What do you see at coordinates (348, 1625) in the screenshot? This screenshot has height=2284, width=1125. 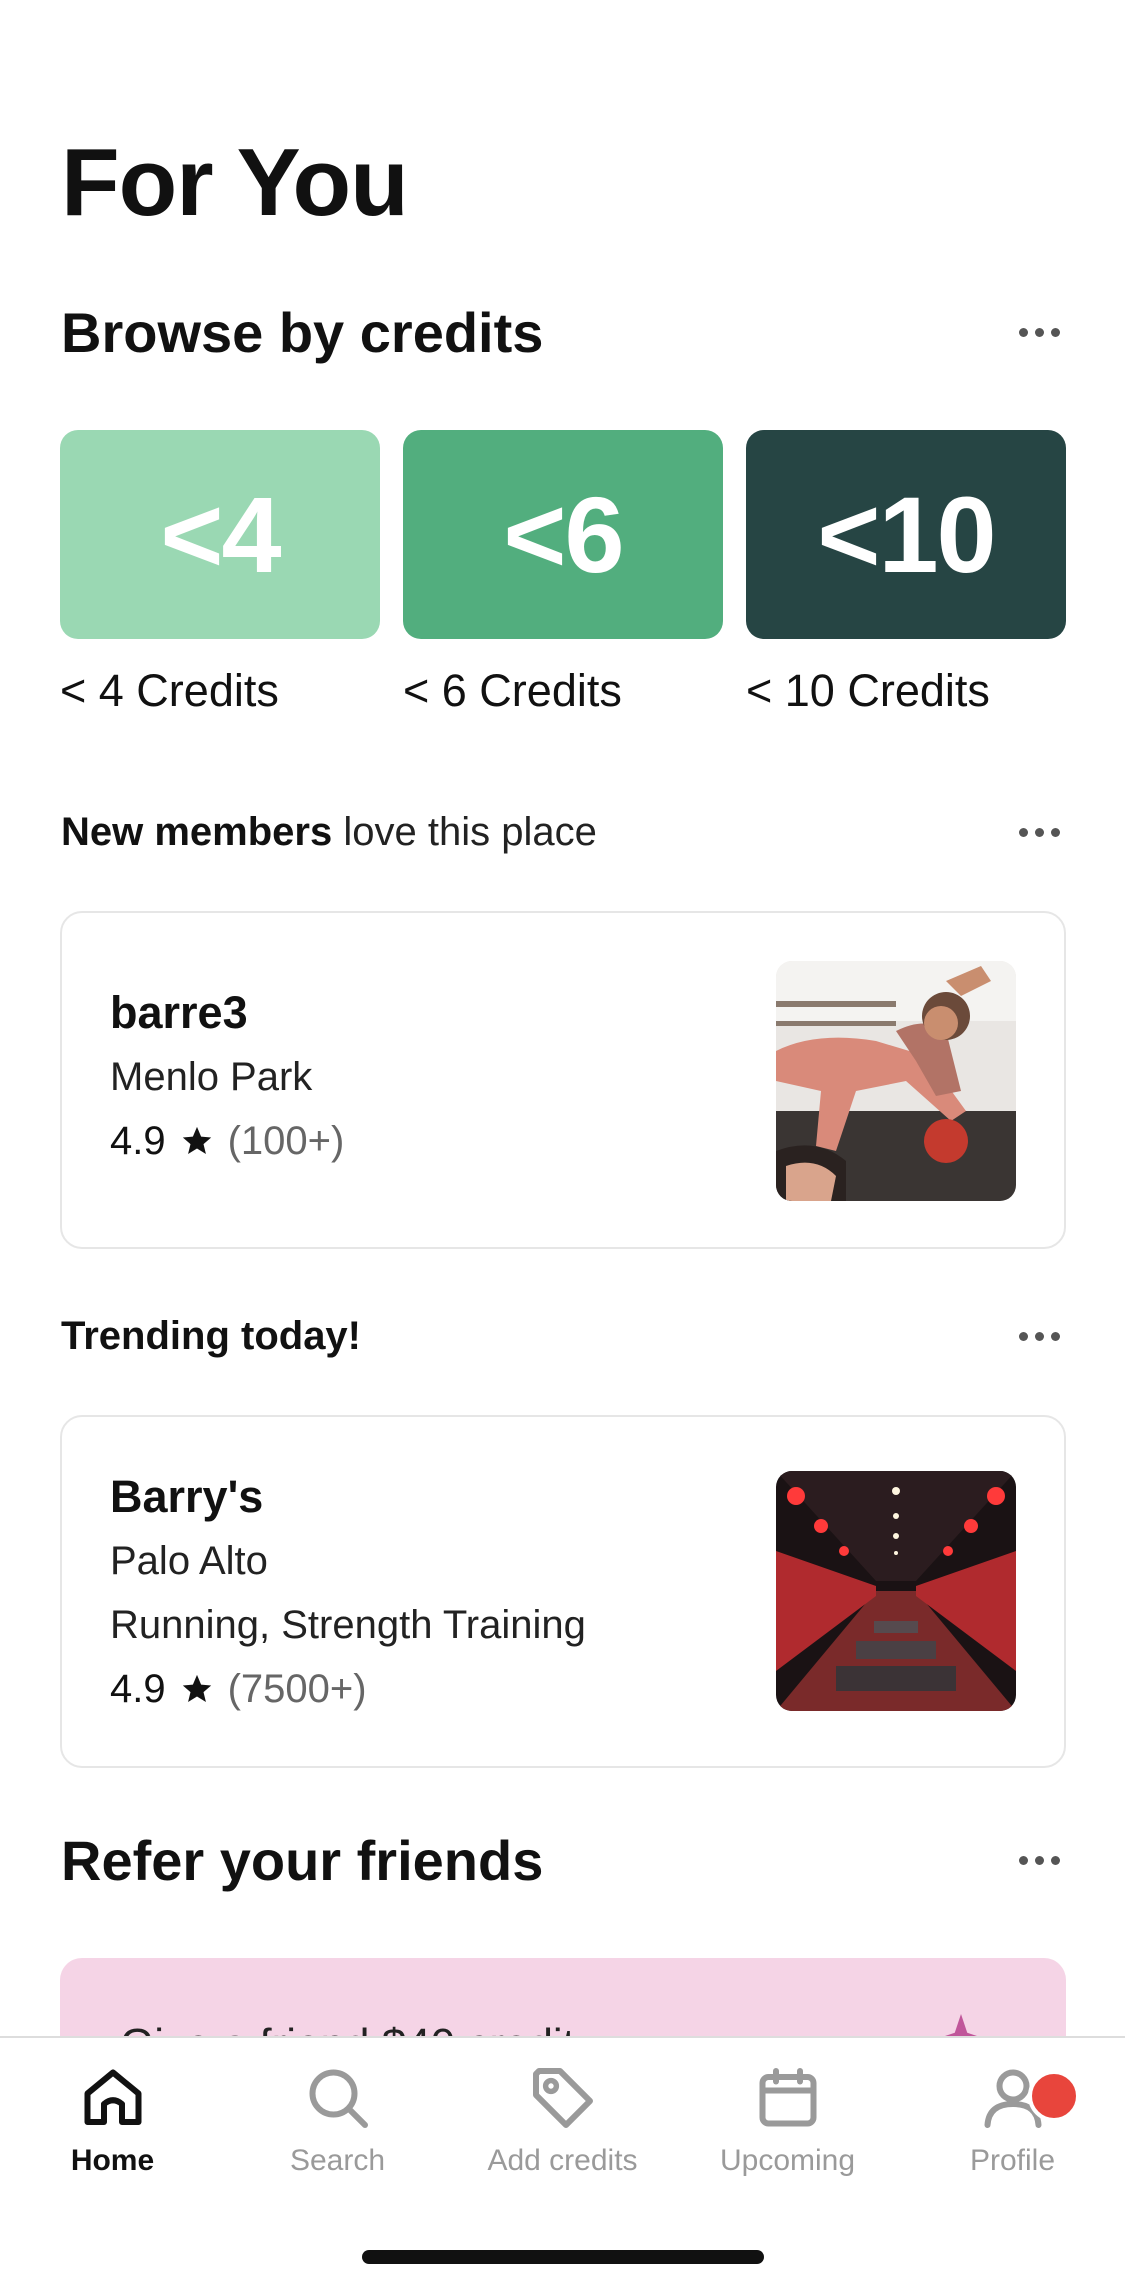 I see `studio-categories: Running, Strength Training` at bounding box center [348, 1625].